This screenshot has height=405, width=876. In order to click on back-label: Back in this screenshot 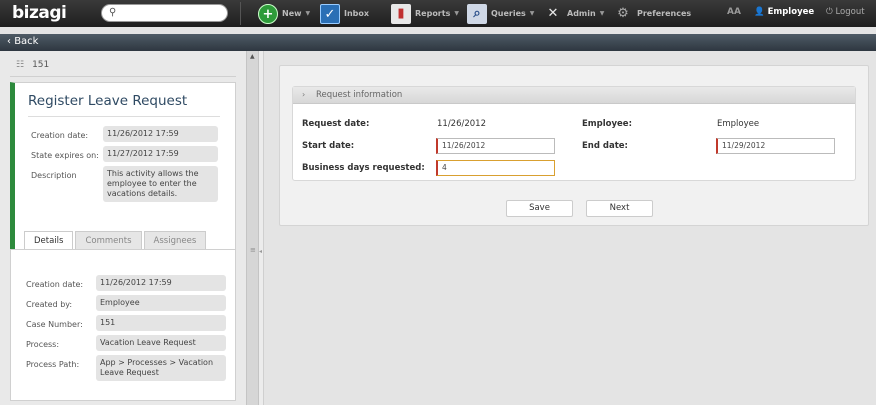, I will do `click(26, 41)`.